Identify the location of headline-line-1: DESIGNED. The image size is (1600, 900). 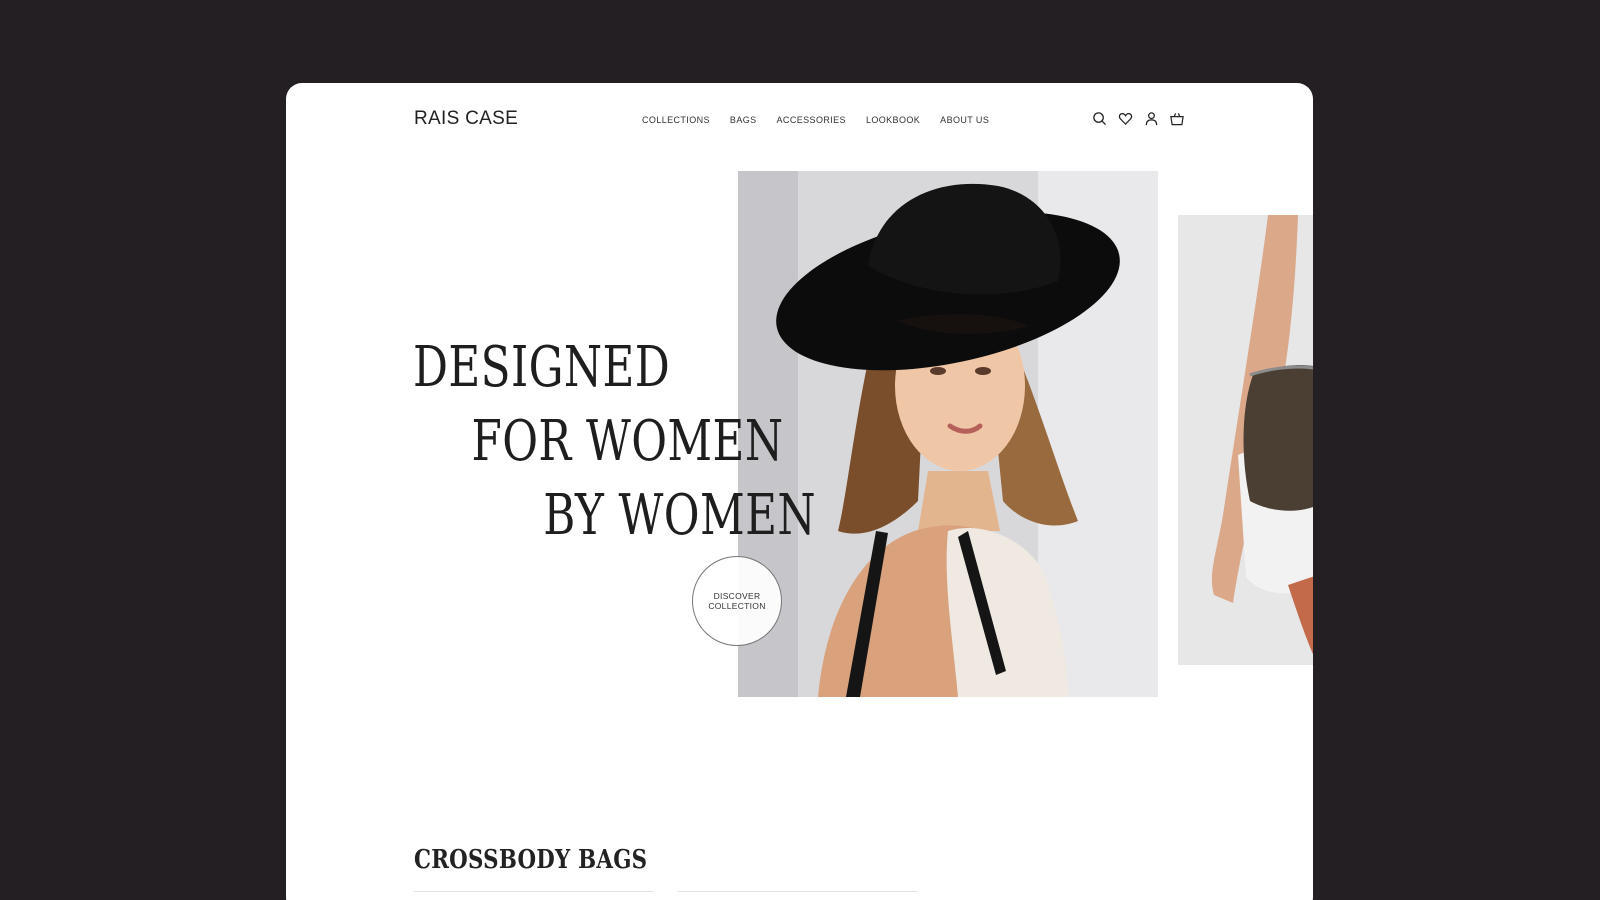
(542, 367).